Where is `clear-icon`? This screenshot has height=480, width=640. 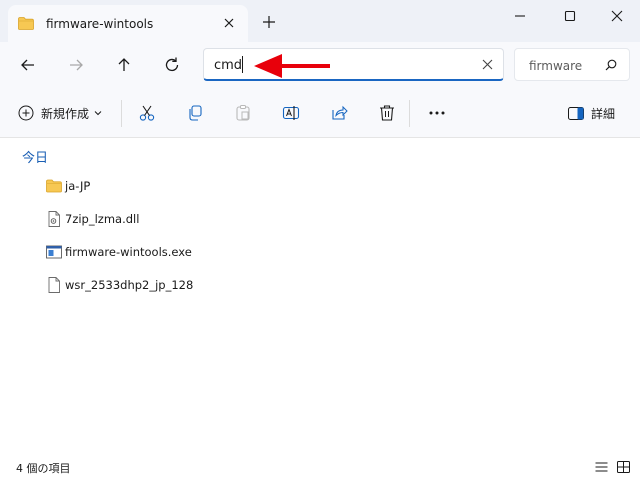
clear-icon is located at coordinates (487, 64).